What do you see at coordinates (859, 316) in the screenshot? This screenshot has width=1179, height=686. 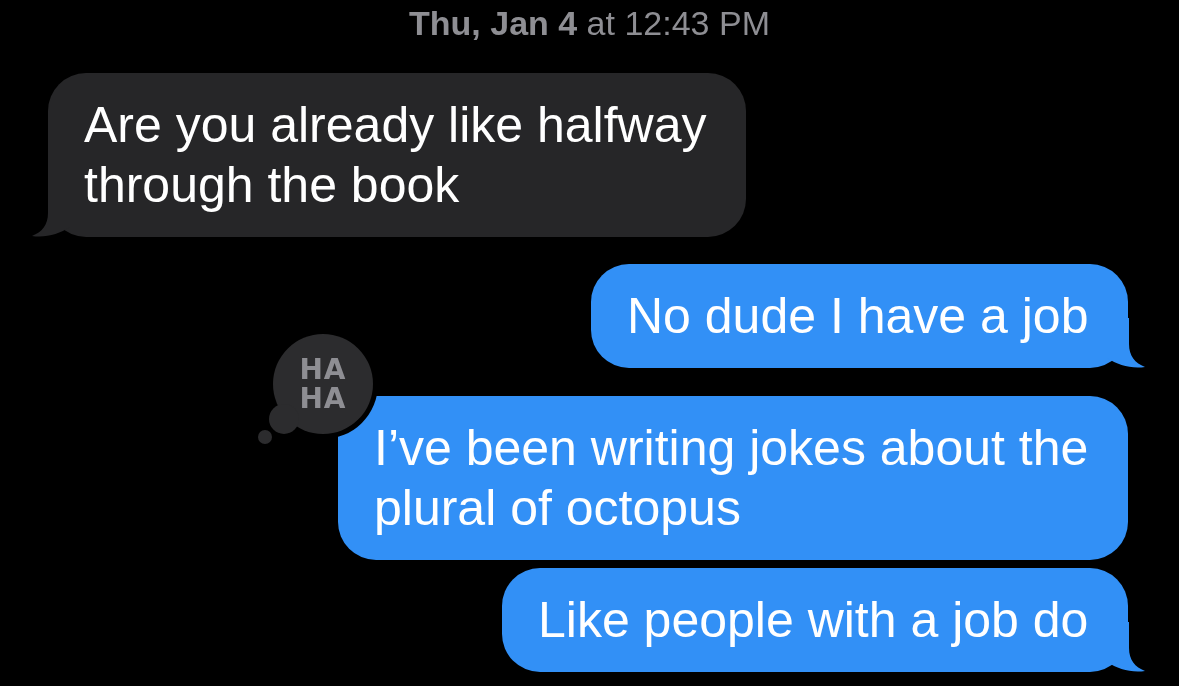 I see `message-bubble: No dude I have a job` at bounding box center [859, 316].